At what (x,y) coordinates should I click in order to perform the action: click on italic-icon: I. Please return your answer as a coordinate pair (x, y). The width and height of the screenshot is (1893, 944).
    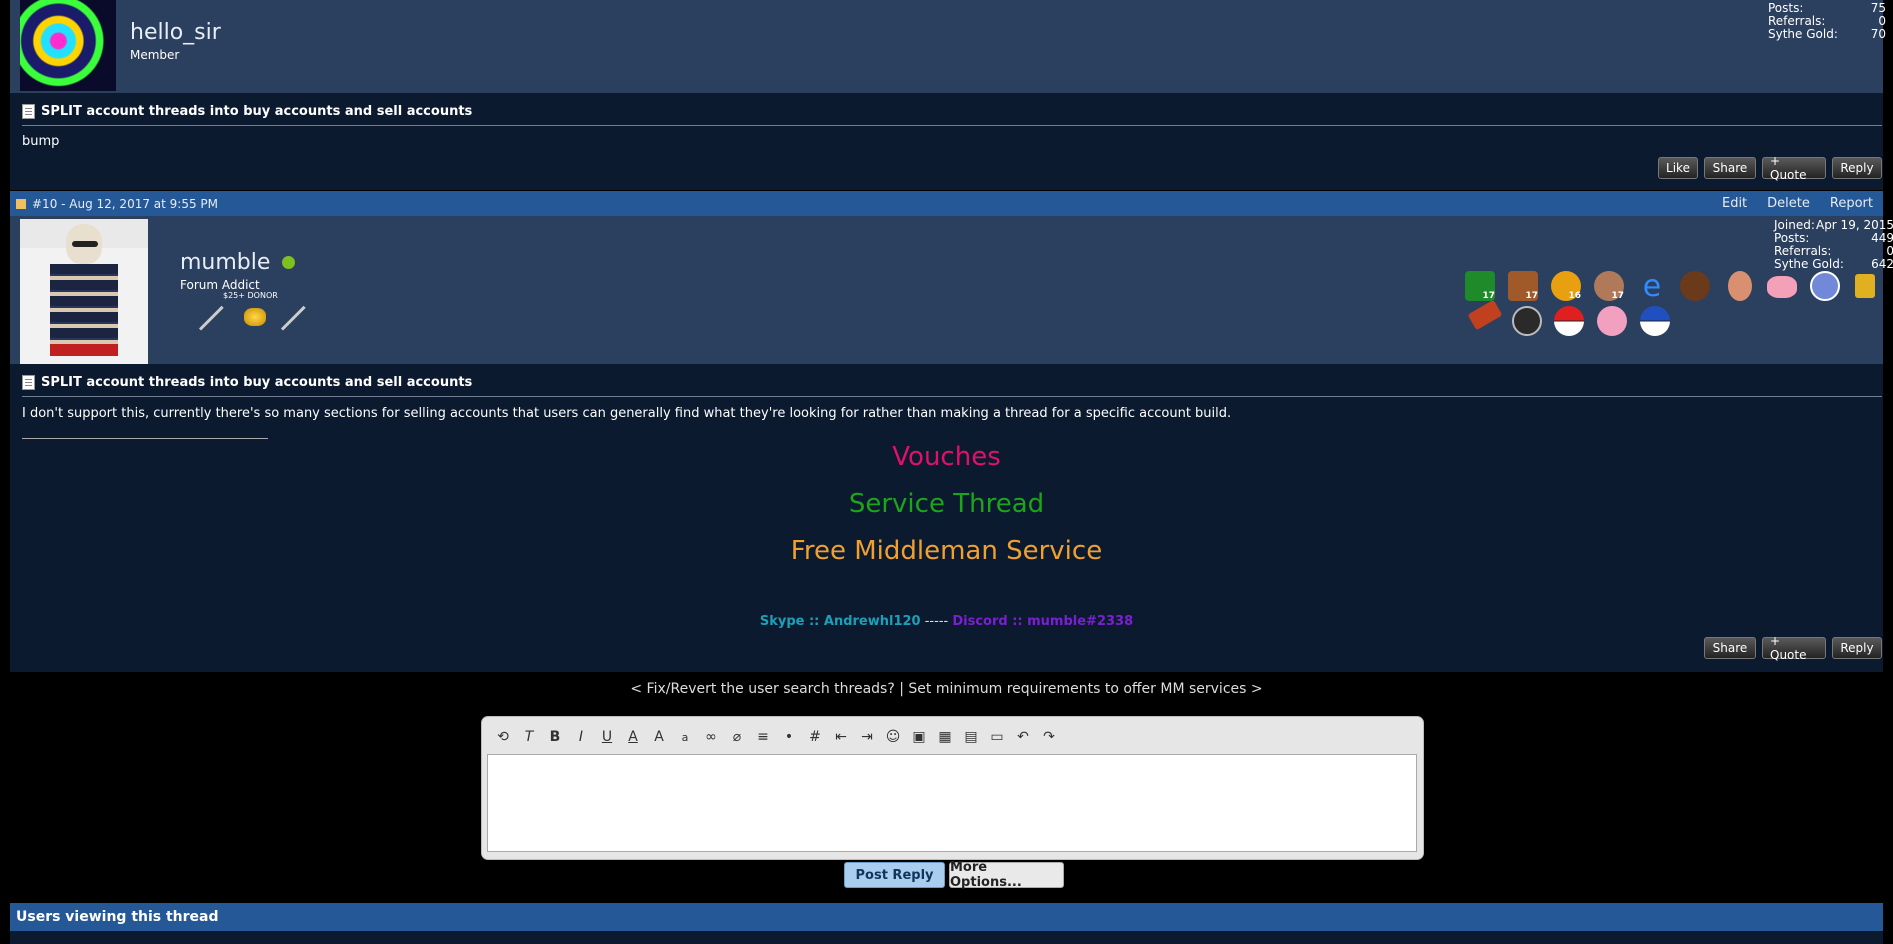
    Looking at the image, I should click on (581, 737).